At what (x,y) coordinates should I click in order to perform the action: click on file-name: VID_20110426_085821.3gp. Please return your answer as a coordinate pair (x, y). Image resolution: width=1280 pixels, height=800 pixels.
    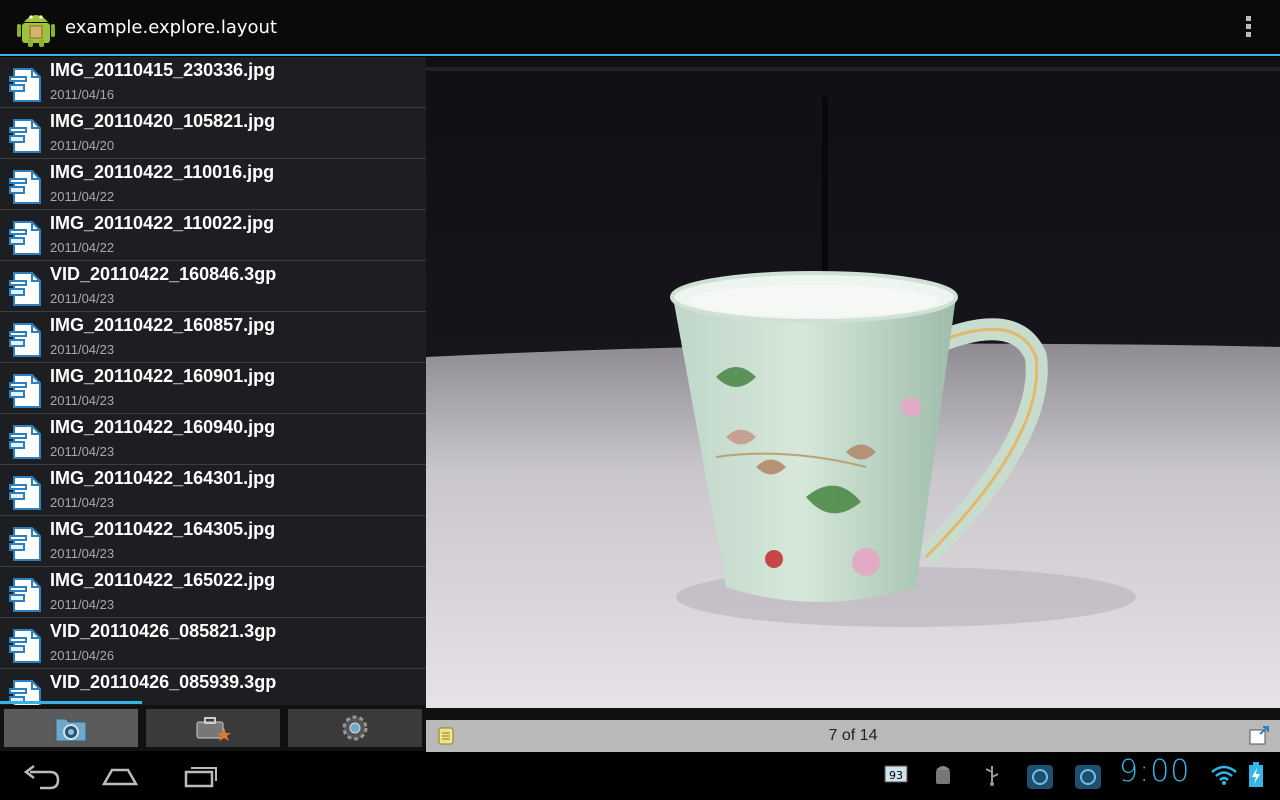
    Looking at the image, I should click on (163, 631).